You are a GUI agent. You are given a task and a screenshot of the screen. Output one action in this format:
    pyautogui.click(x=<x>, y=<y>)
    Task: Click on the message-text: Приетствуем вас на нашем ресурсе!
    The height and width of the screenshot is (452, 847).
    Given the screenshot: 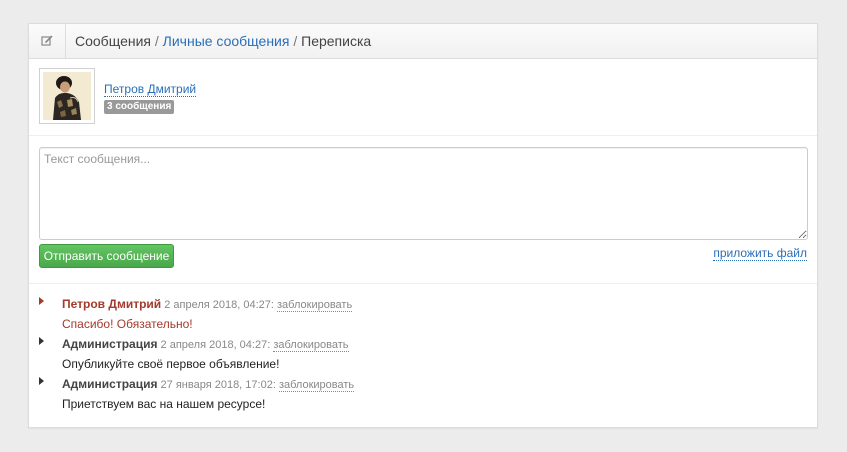 What is the action you would take?
    pyautogui.click(x=164, y=404)
    